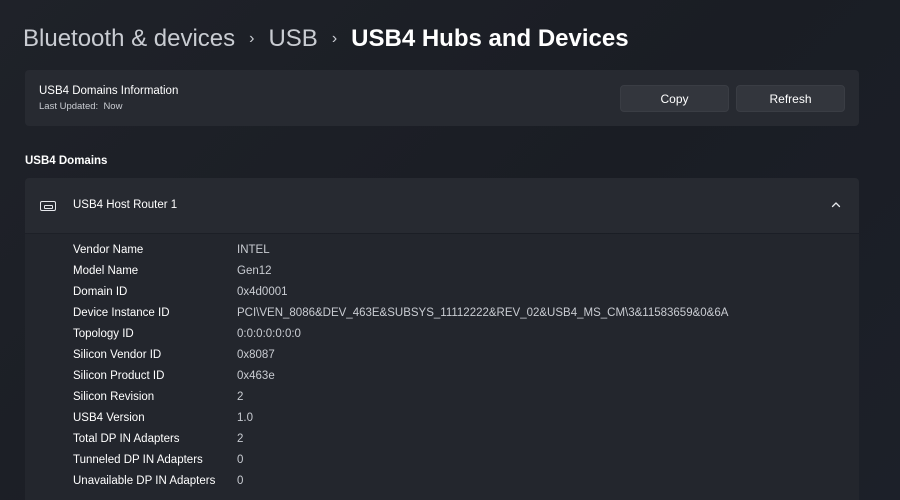 The width and height of the screenshot is (900, 500). Describe the element at coordinates (245, 417) in the screenshot. I see `property-value: 1.0` at that location.